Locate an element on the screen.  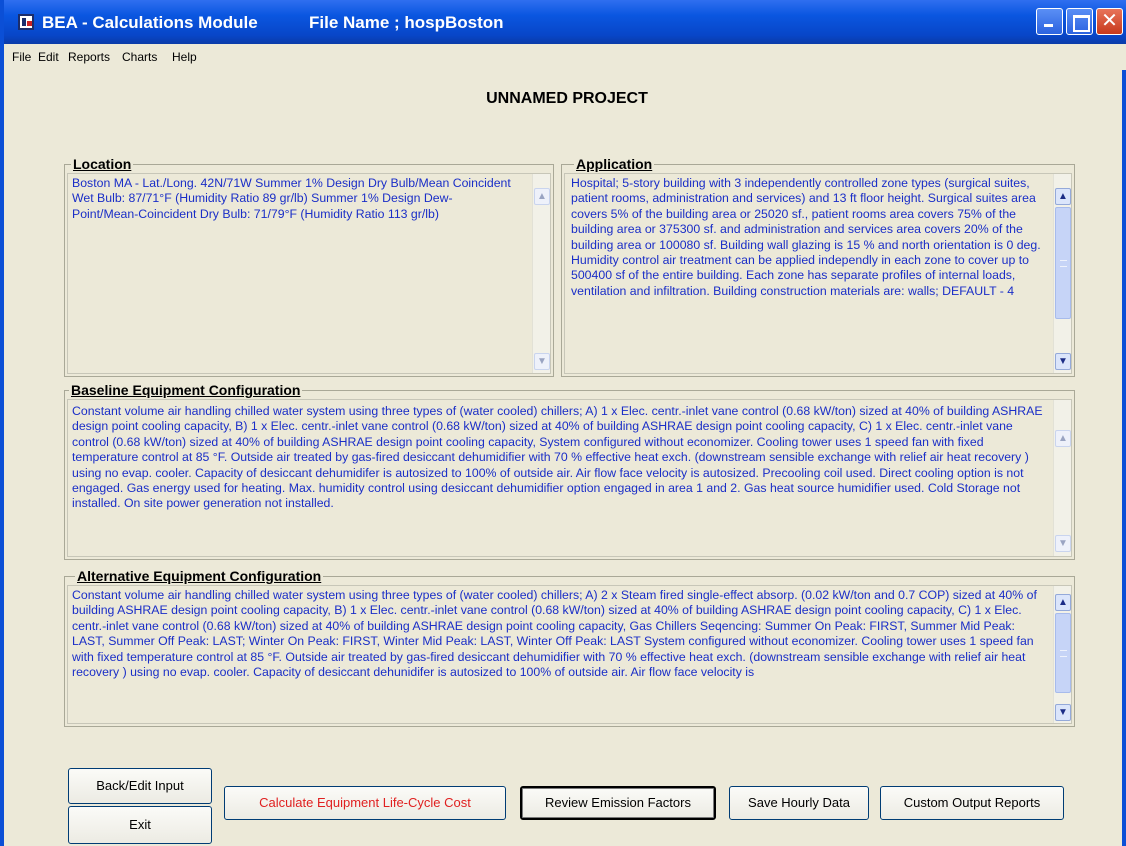
calculate-life-cycle-cost-button: Calculate Equipment Life-Cycle Cost is located at coordinates (365, 803).